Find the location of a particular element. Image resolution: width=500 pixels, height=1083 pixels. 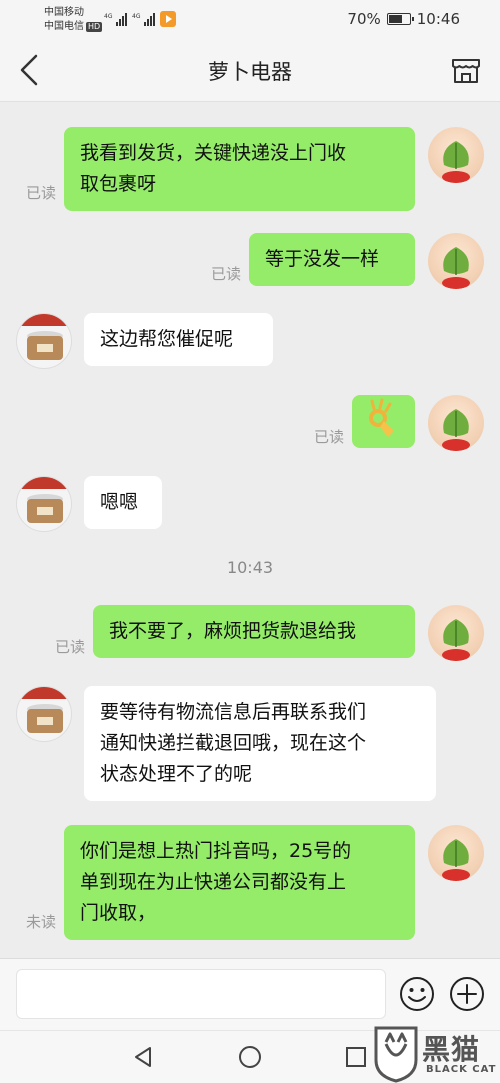

message-bubble: 你们是想上热门抖音吗，25号的 单到现在为止快递公司都没有上 门收取， is located at coordinates (239, 882).